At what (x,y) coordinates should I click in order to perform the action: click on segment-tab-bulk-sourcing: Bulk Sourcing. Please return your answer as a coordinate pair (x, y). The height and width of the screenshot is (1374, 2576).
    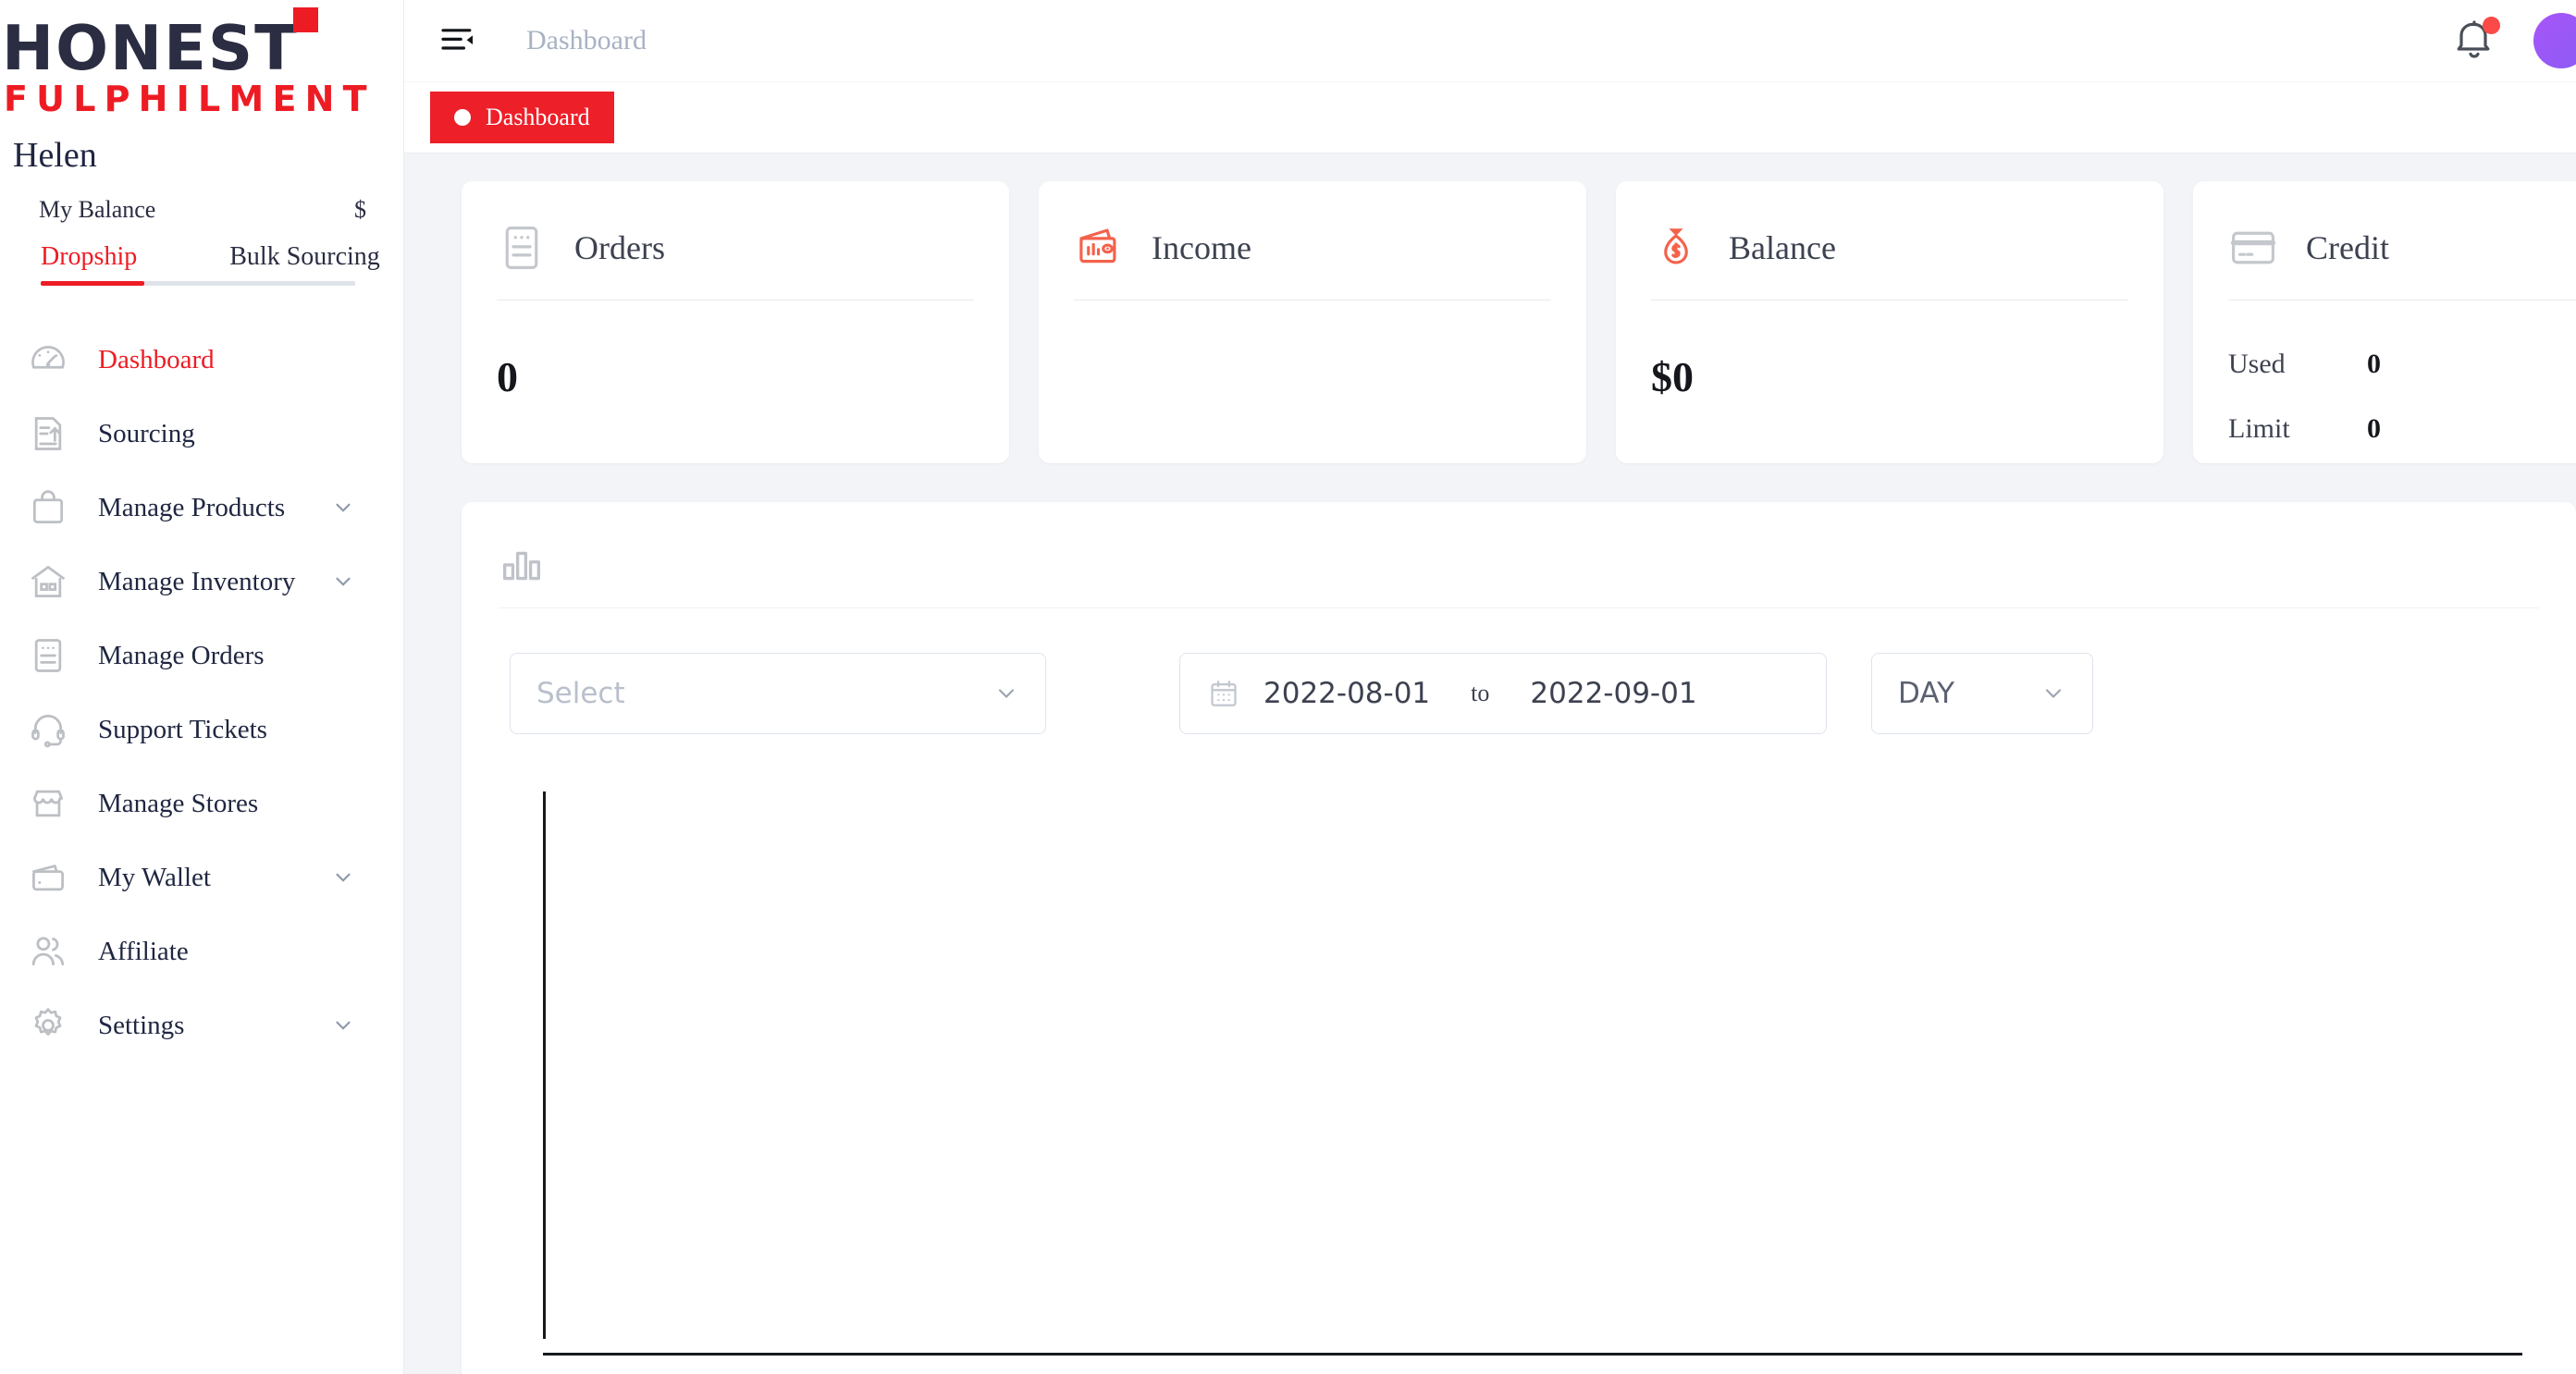
    Looking at the image, I should click on (304, 257).